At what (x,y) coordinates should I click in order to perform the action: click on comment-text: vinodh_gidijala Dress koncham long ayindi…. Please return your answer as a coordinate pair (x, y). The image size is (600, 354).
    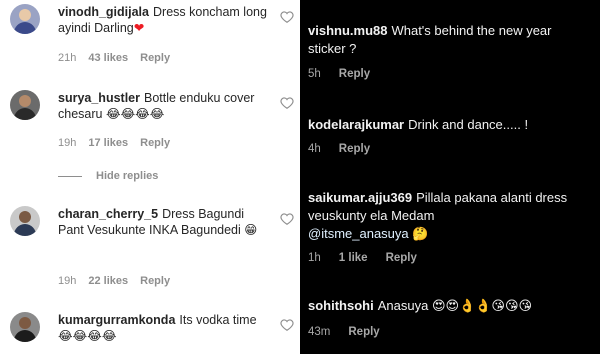
    Looking at the image, I should click on (165, 20).